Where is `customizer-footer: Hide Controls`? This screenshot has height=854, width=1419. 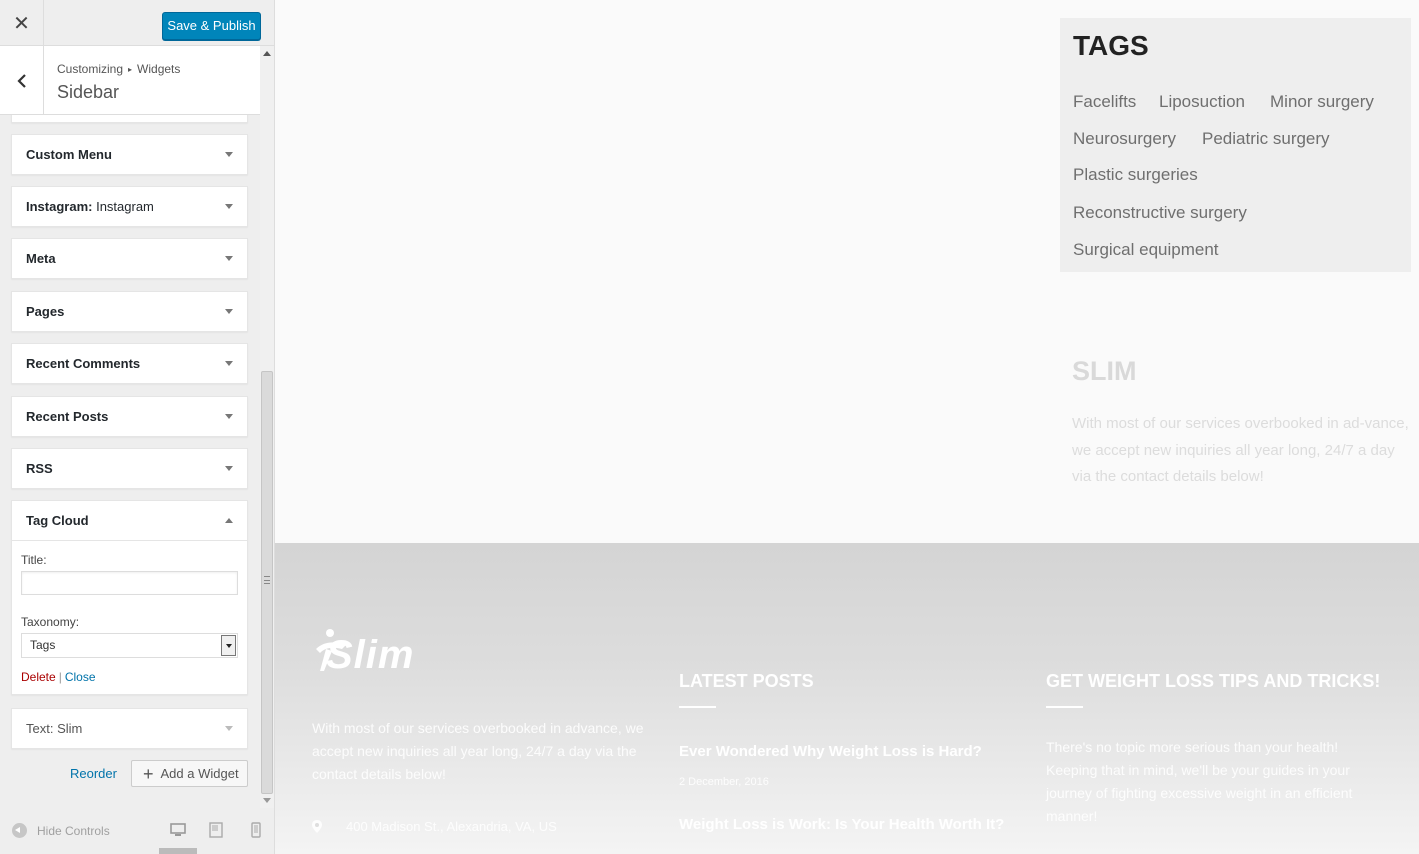
customizer-footer: Hide Controls is located at coordinates (137, 831).